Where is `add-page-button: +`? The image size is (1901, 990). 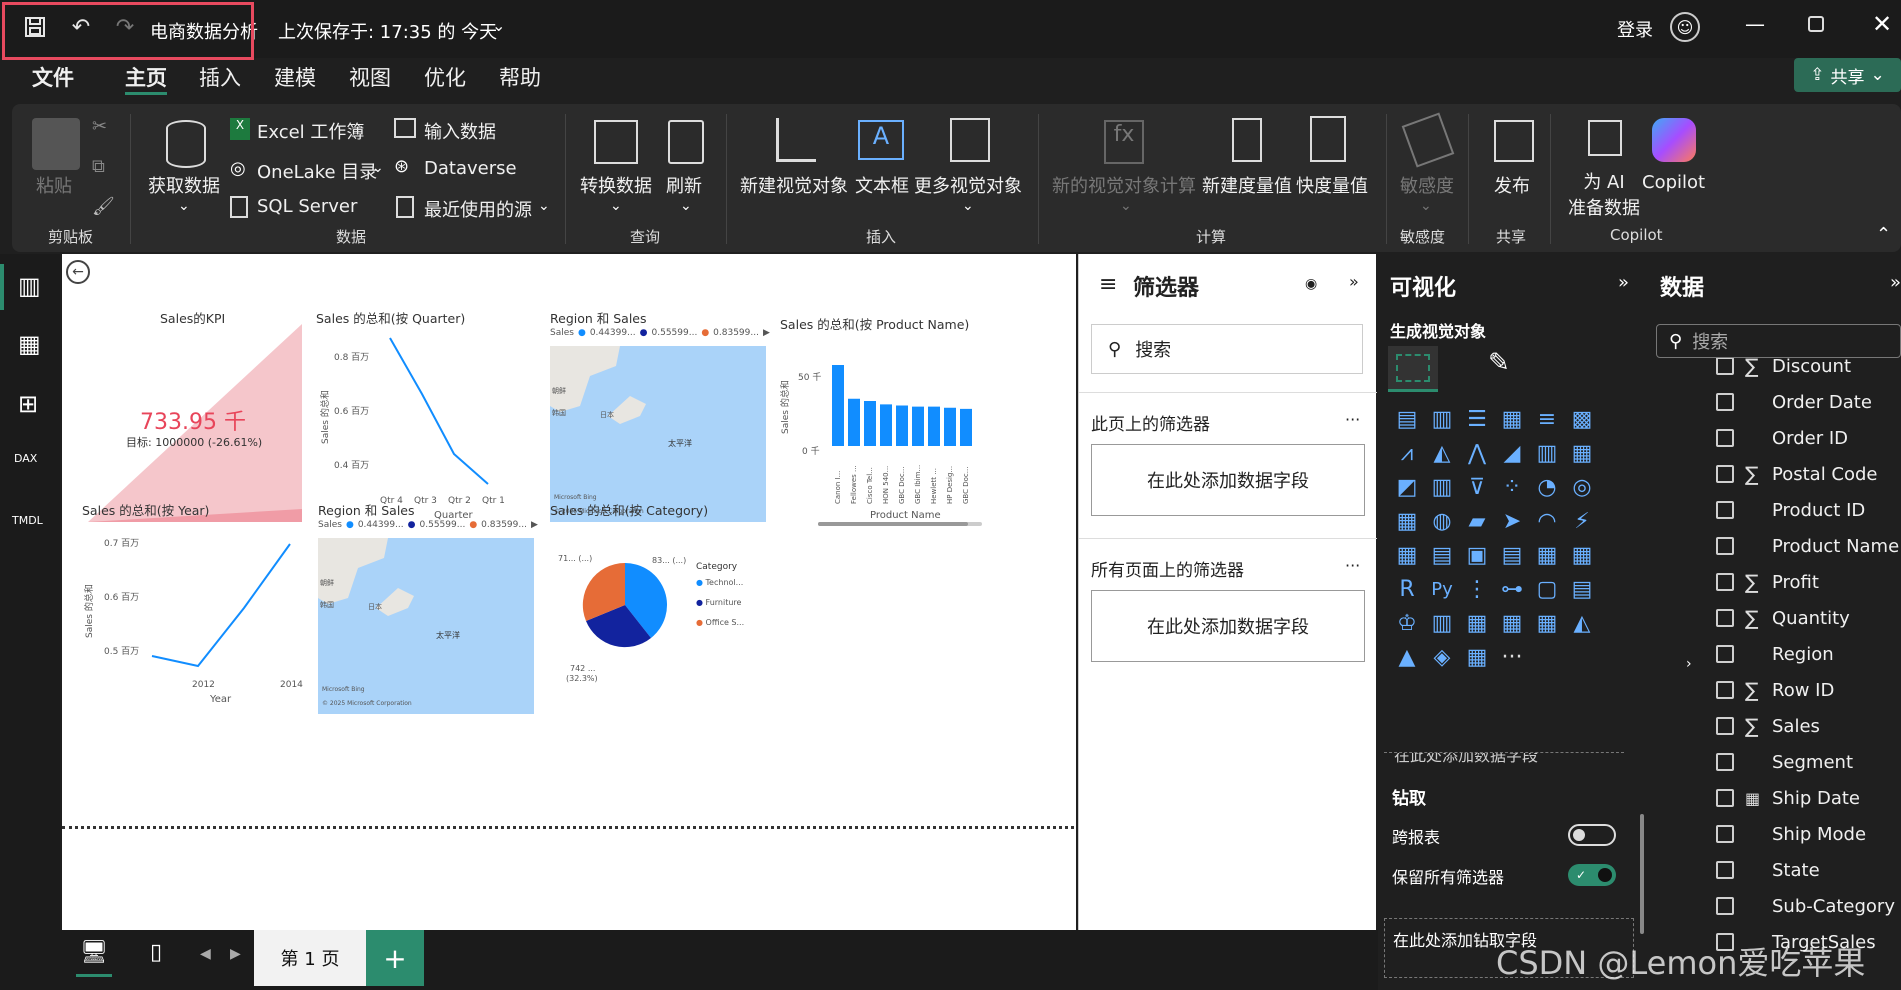
add-page-button: + is located at coordinates (395, 958).